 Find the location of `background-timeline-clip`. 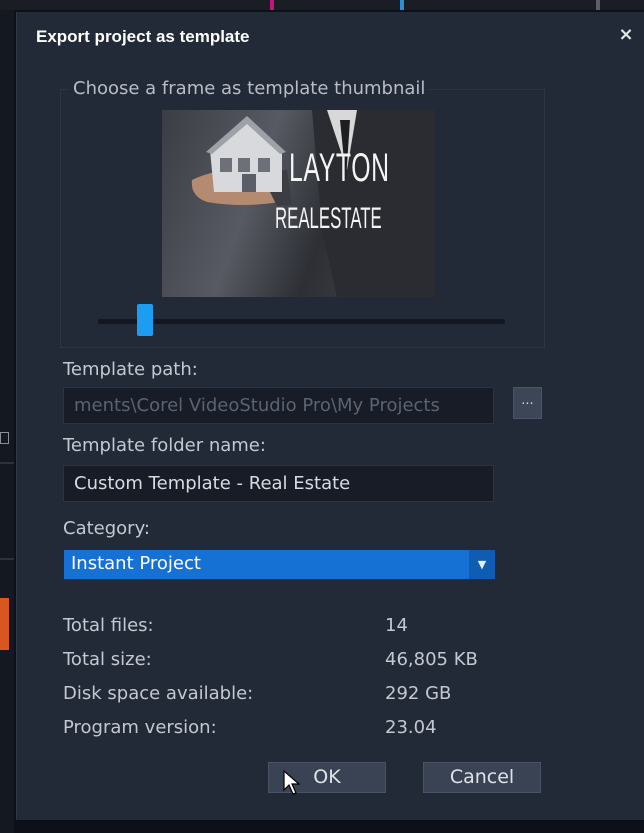

background-timeline-clip is located at coordinates (4, 624).